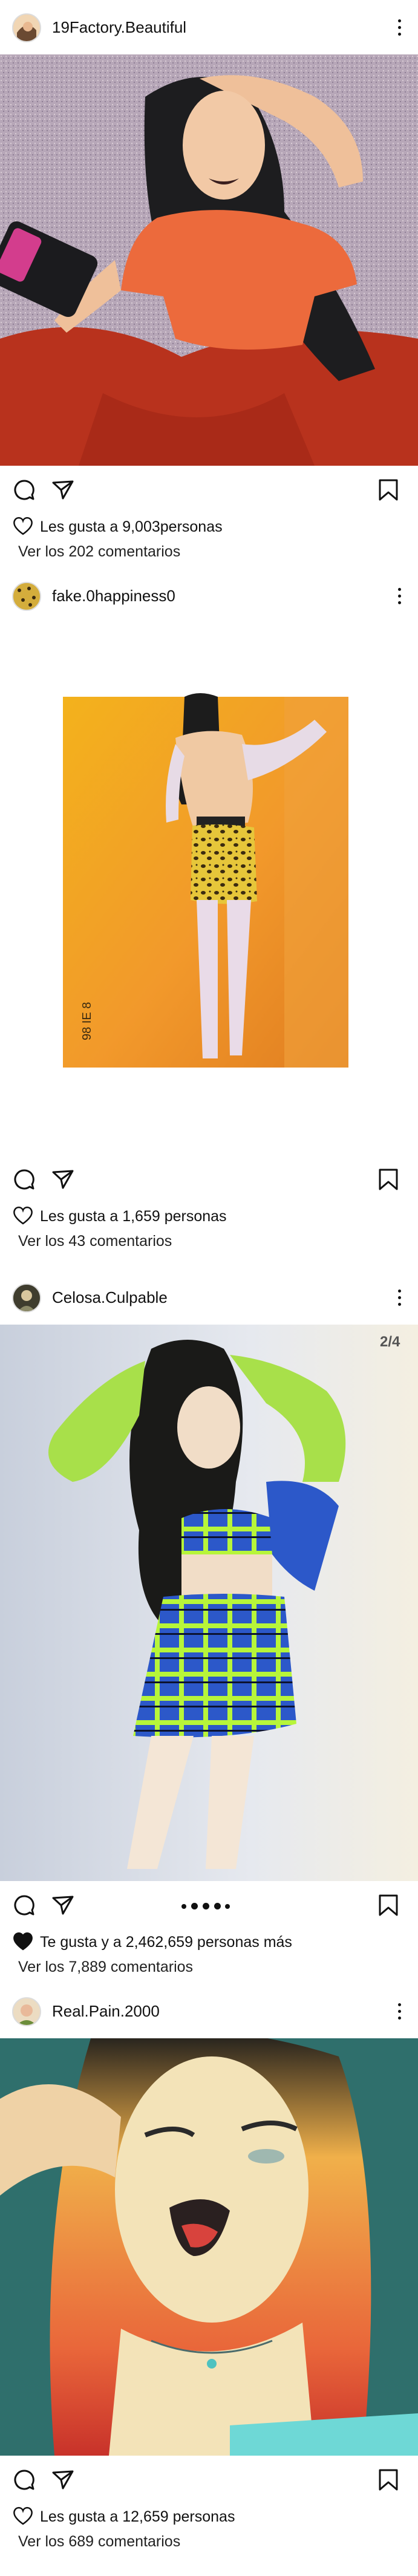  What do you see at coordinates (209, 2011) in the screenshot?
I see `post-header: Real.Pain.2000` at bounding box center [209, 2011].